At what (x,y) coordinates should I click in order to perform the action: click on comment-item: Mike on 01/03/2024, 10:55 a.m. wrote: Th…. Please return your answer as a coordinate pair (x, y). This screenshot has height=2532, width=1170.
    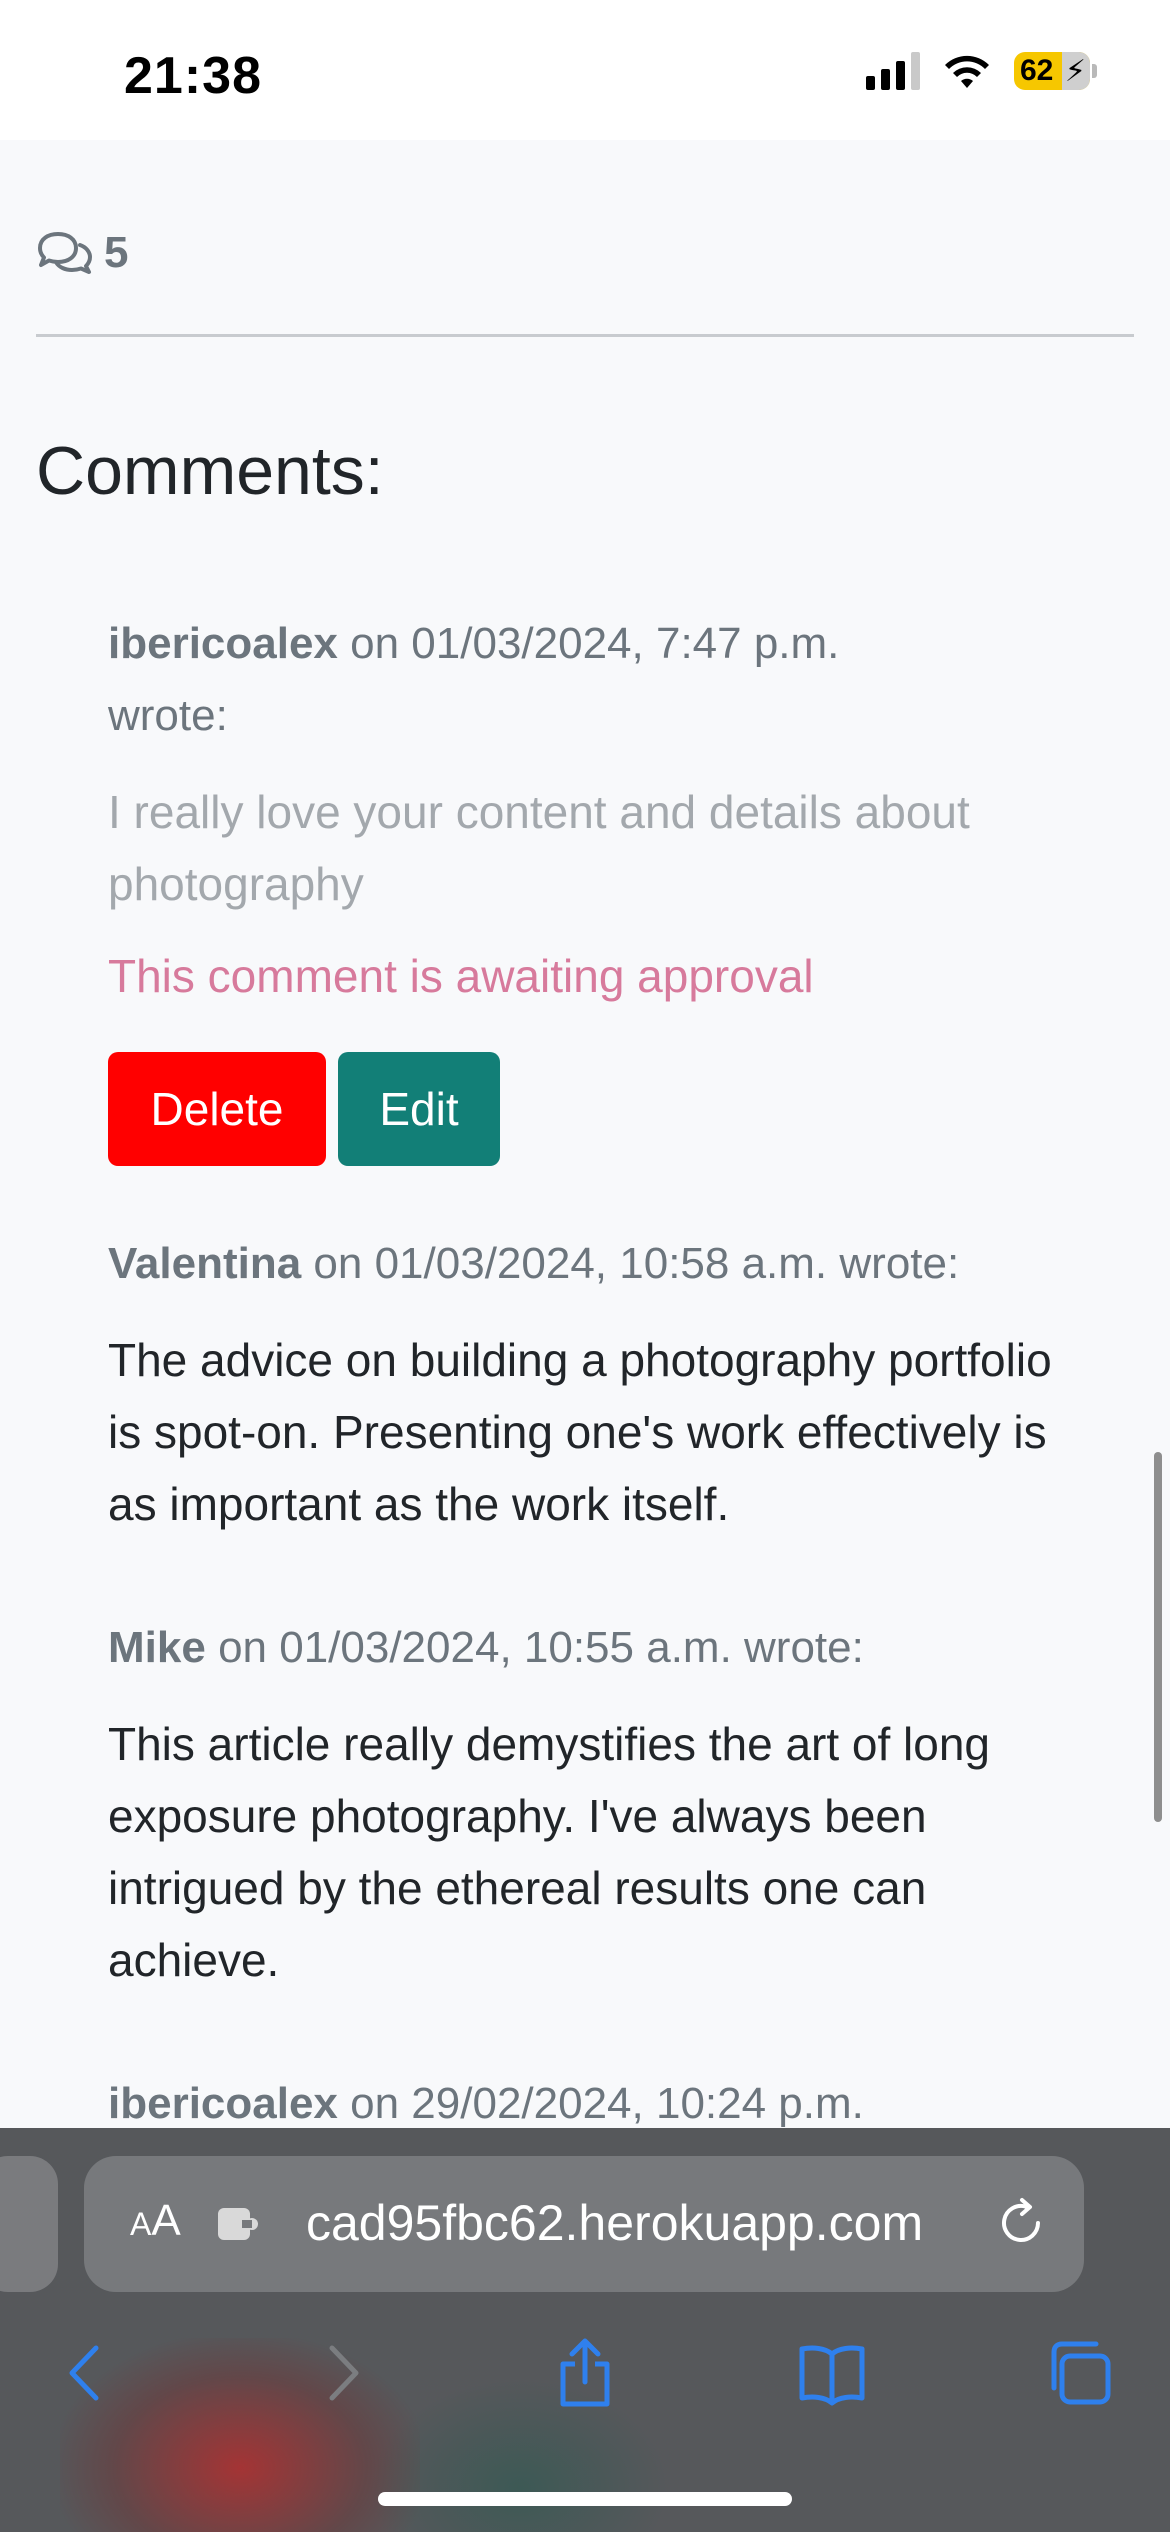
    Looking at the image, I should click on (598, 1804).